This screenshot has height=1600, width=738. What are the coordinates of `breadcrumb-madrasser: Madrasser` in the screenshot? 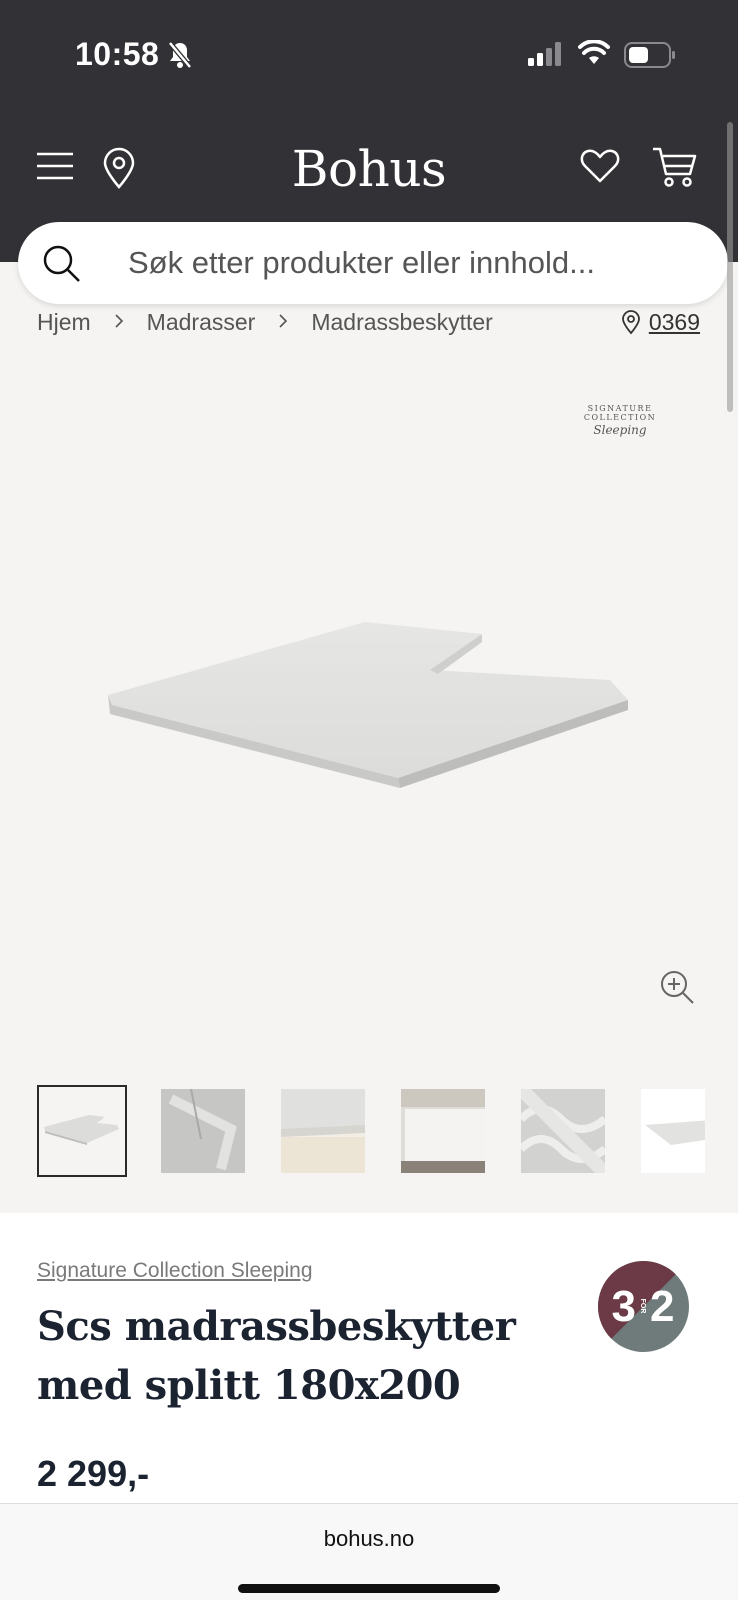 It's located at (201, 322).